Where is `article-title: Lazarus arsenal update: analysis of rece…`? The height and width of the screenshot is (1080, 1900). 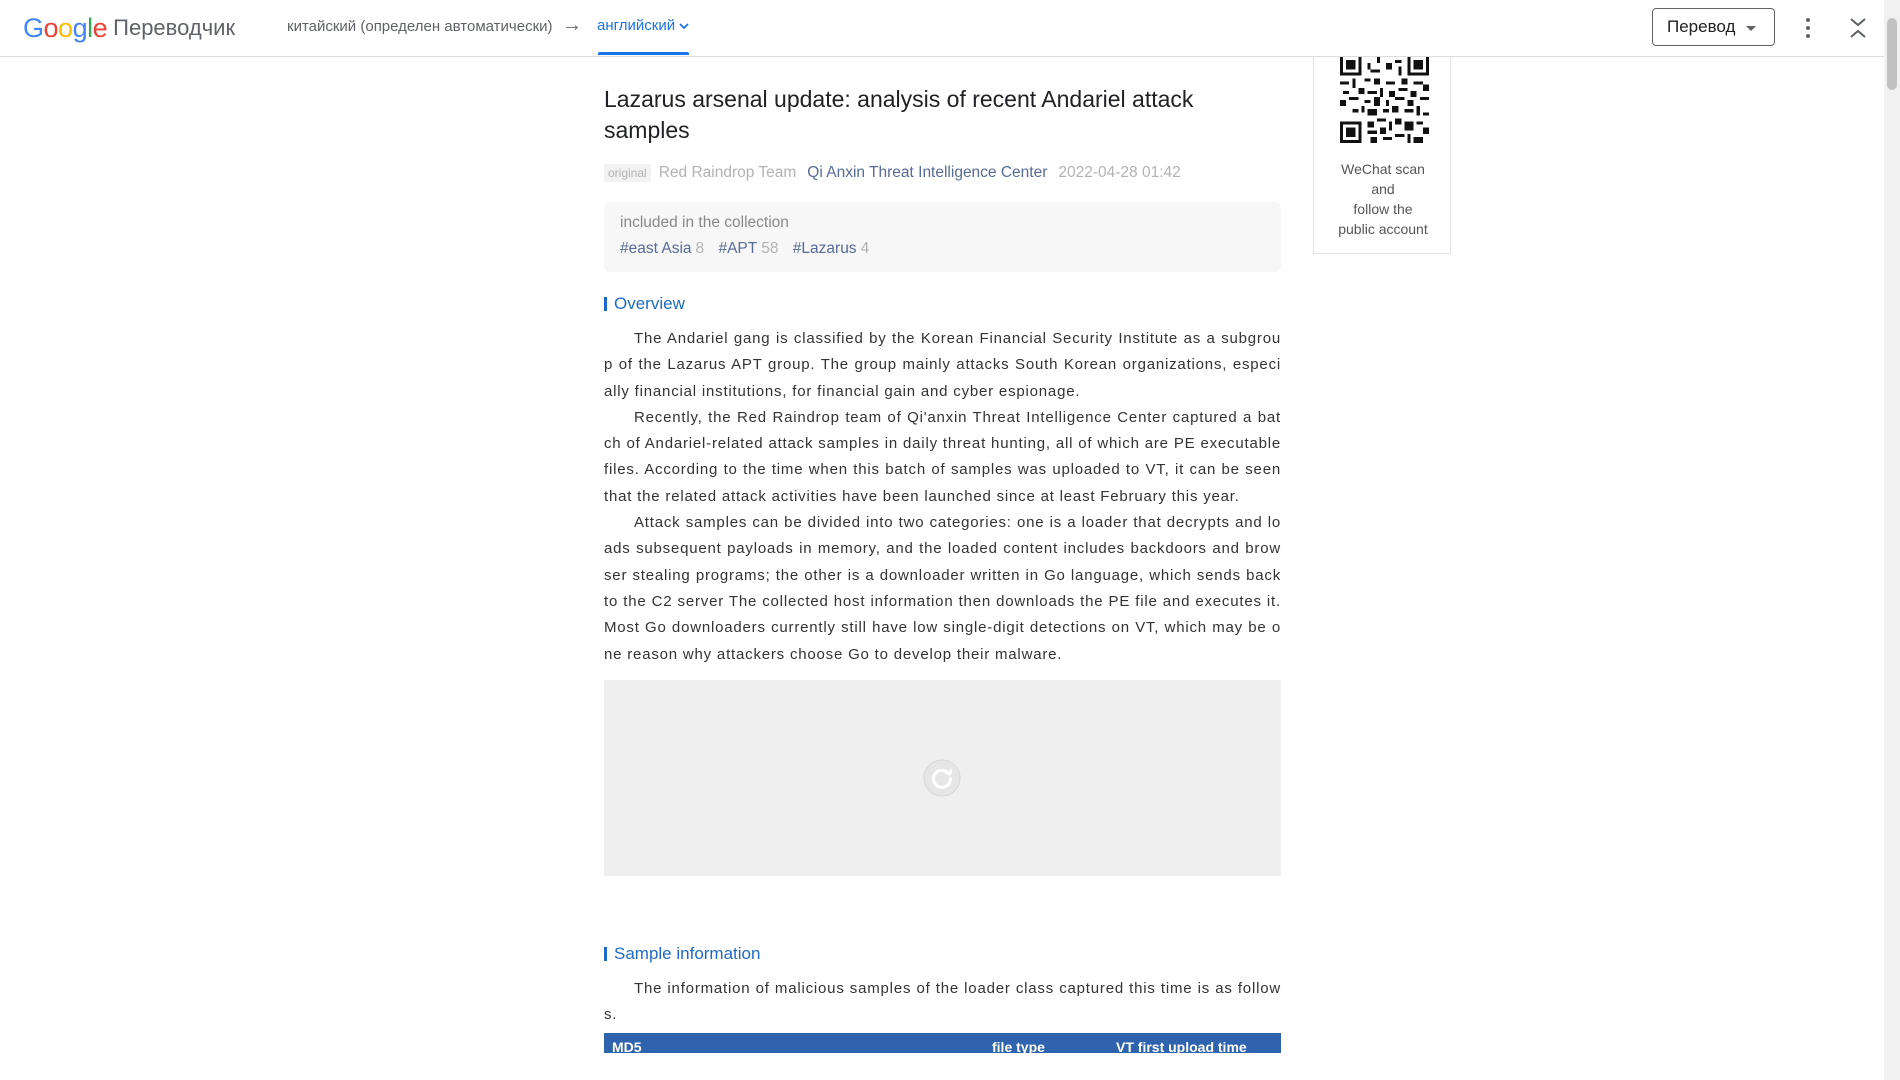 article-title: Lazarus arsenal update: analysis of rece… is located at coordinates (899, 114).